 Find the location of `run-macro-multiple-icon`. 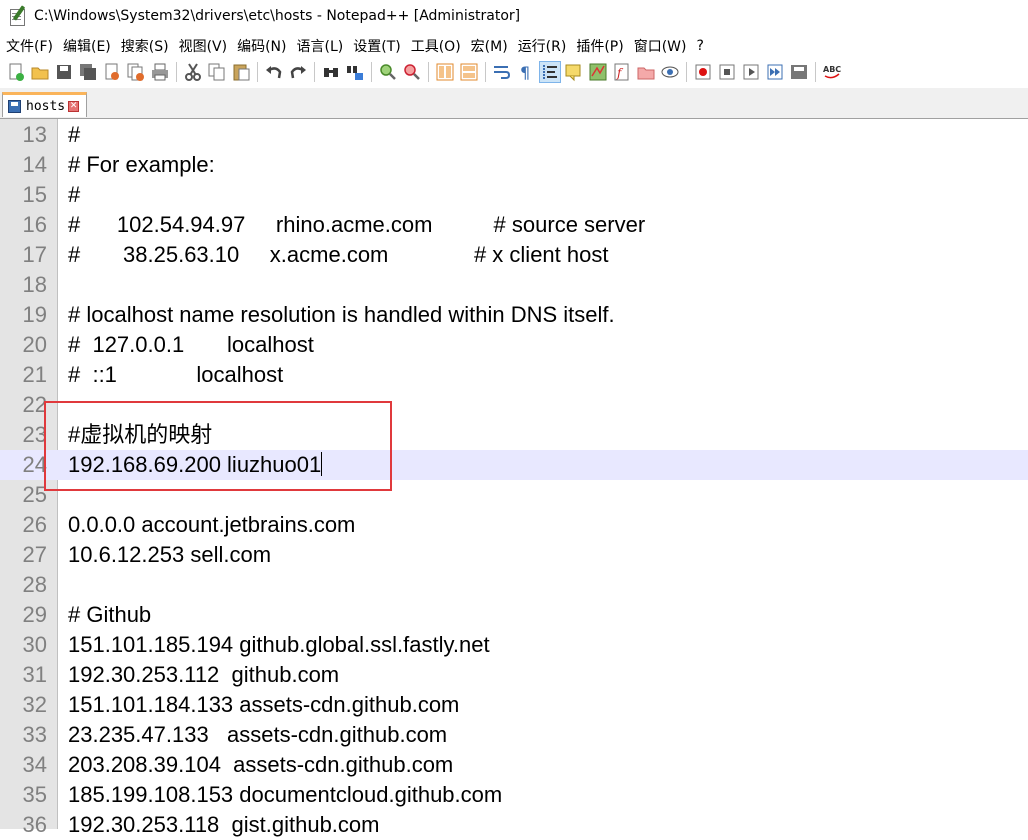

run-macro-multiple-icon is located at coordinates (775, 72).